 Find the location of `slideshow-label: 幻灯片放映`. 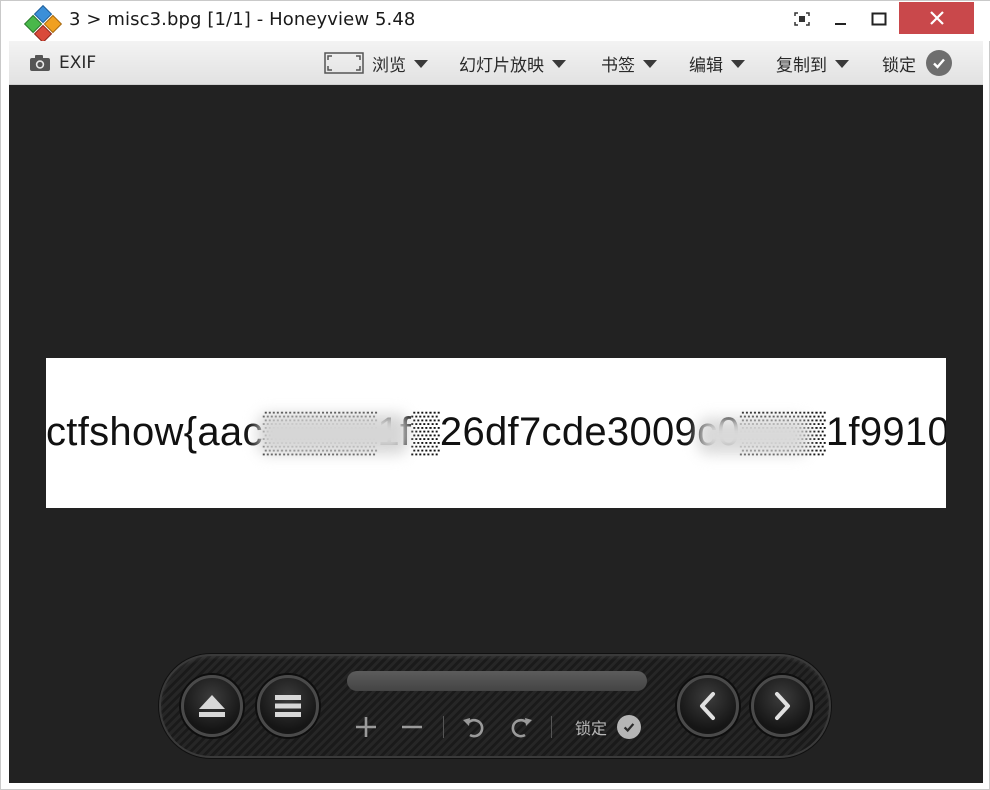

slideshow-label: 幻灯片放映 is located at coordinates (501, 65).